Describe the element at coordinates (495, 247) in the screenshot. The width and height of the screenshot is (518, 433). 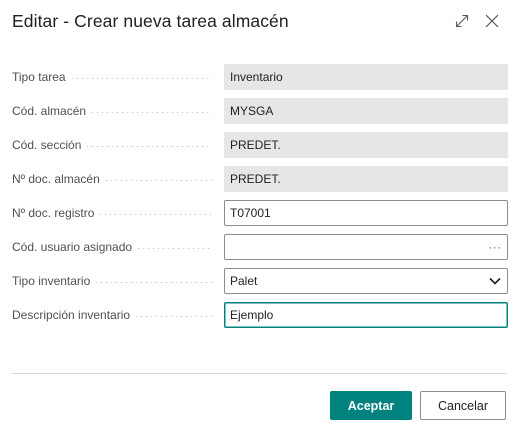
I see `lookup-ellipsis-icon: ···` at that location.